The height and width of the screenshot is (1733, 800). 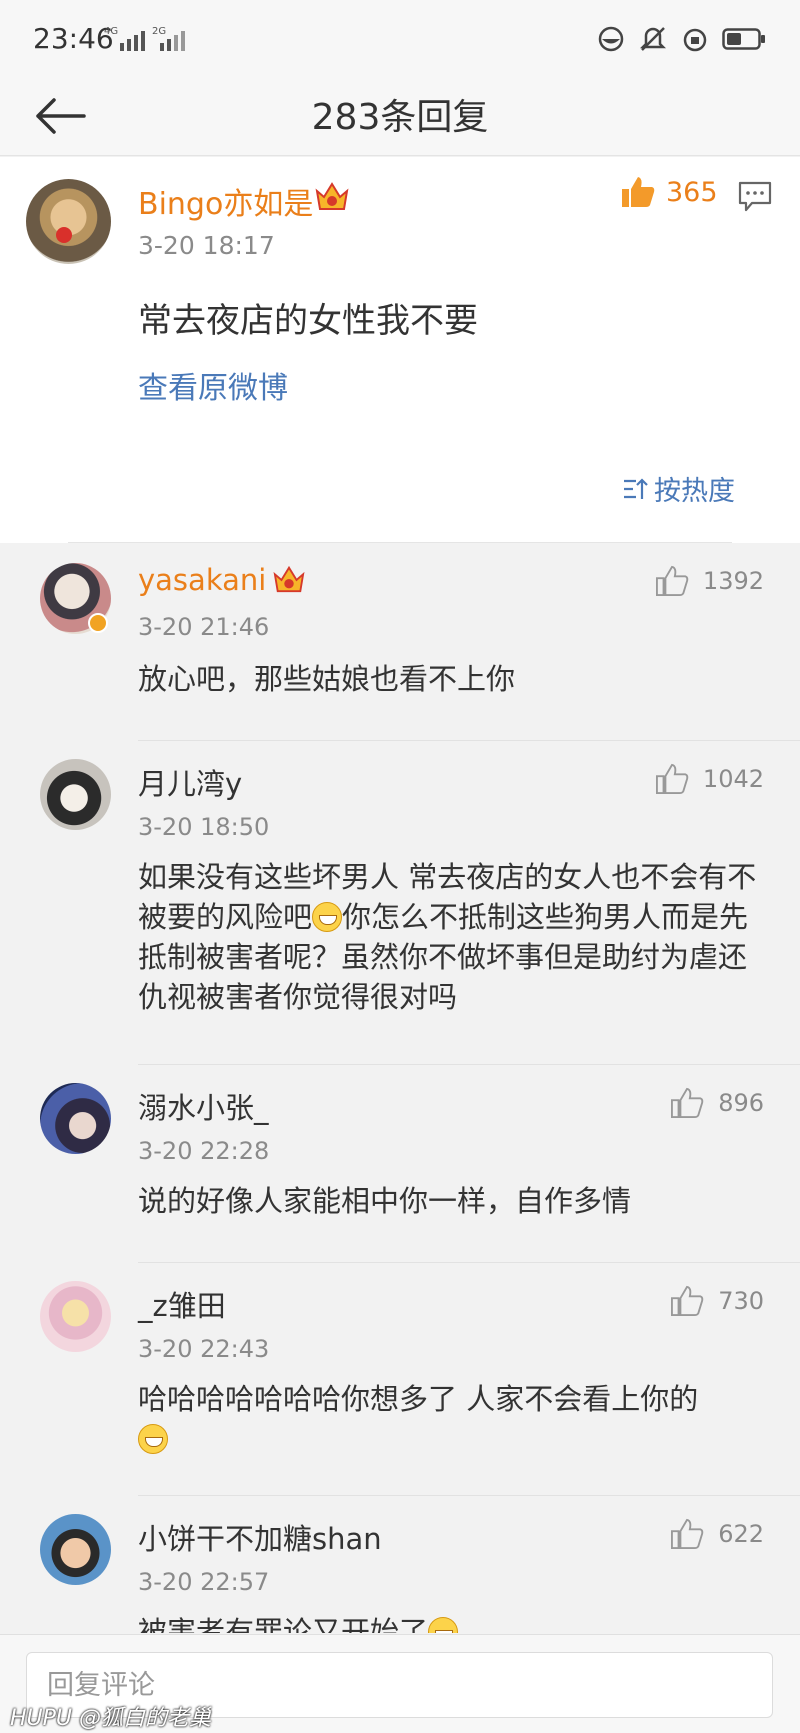 I want to click on reply-text: 被害者有罪论又开始了, so click(x=453, y=1622).